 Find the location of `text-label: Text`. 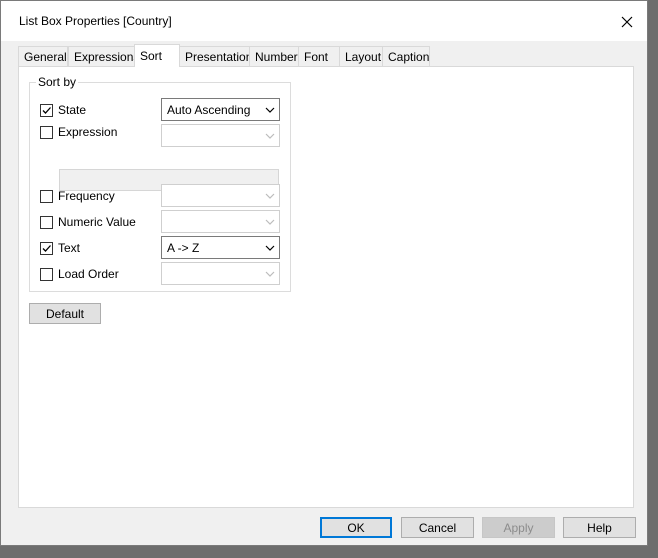

text-label: Text is located at coordinates (69, 248).